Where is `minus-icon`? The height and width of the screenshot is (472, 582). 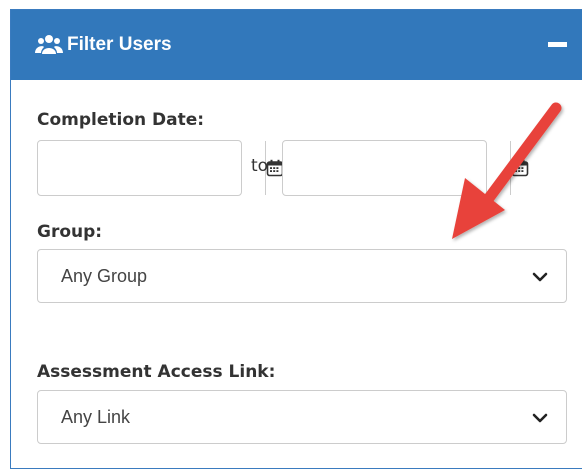 minus-icon is located at coordinates (557, 44).